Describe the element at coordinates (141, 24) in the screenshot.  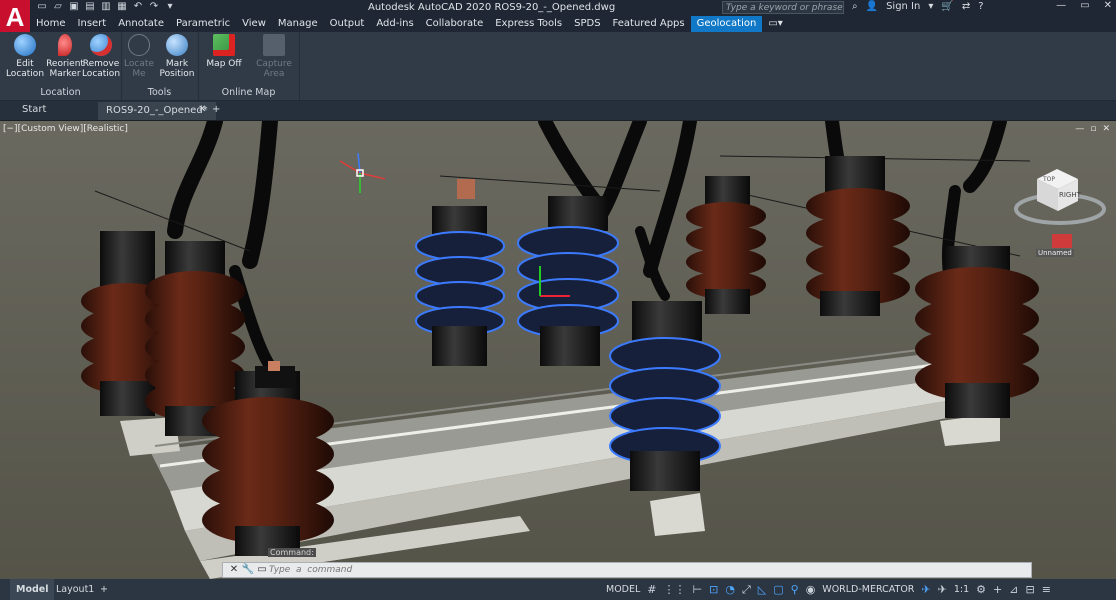
I see `tab-annotate: Annotate` at that location.